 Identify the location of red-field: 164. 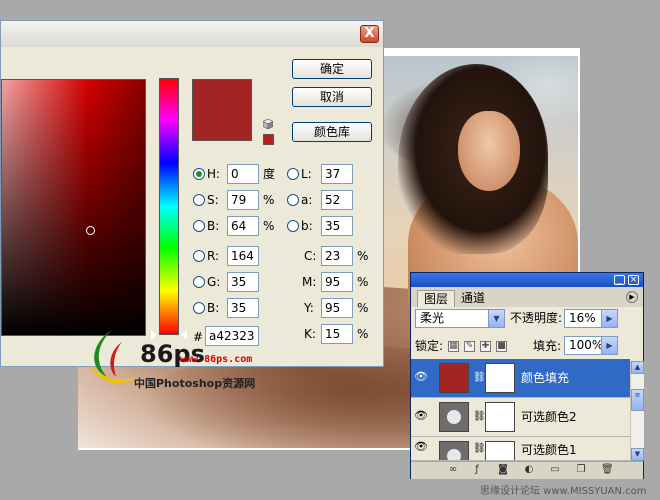
(243, 256).